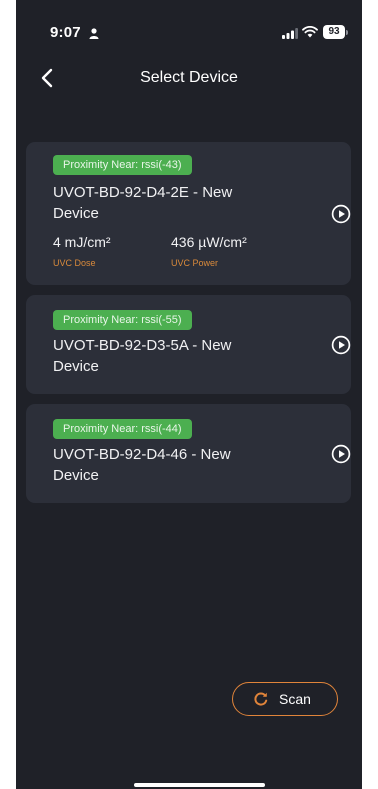 This screenshot has height=789, width=378. What do you see at coordinates (65, 32) in the screenshot?
I see `status-time: 9:07` at bounding box center [65, 32].